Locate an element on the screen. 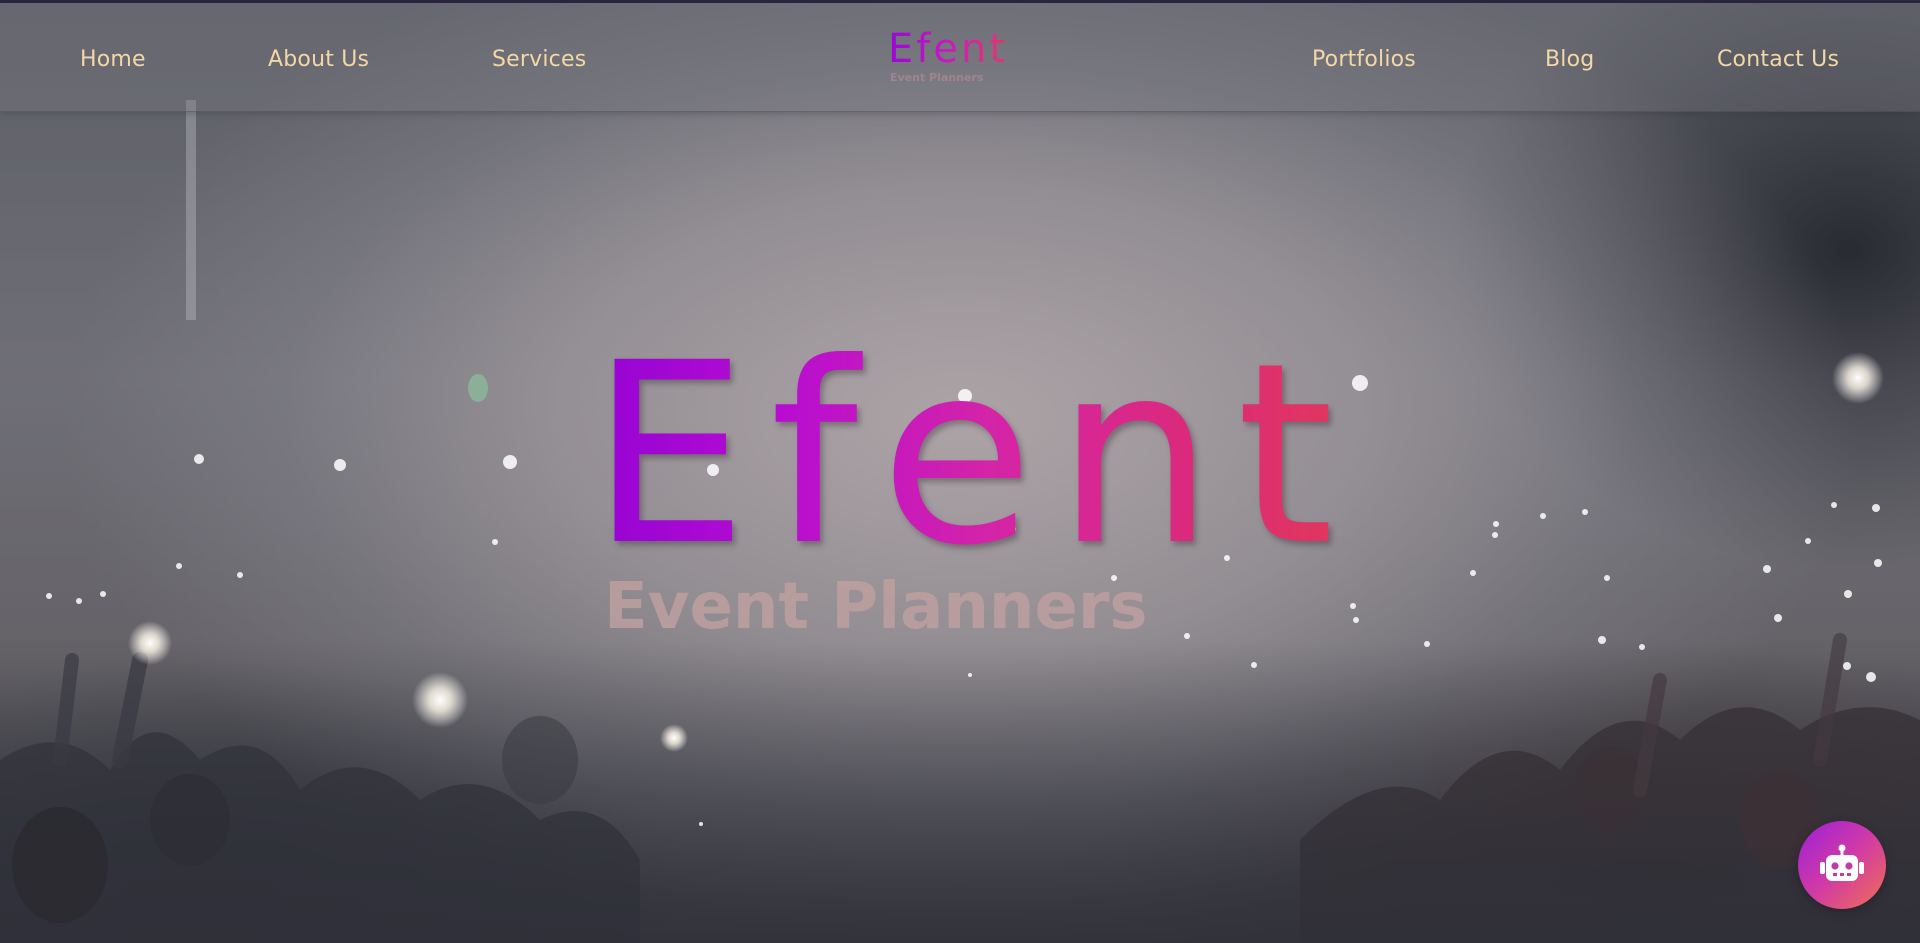 The height and width of the screenshot is (943, 1920). brand-logo: Efent Event Planners is located at coordinates (958, 56).